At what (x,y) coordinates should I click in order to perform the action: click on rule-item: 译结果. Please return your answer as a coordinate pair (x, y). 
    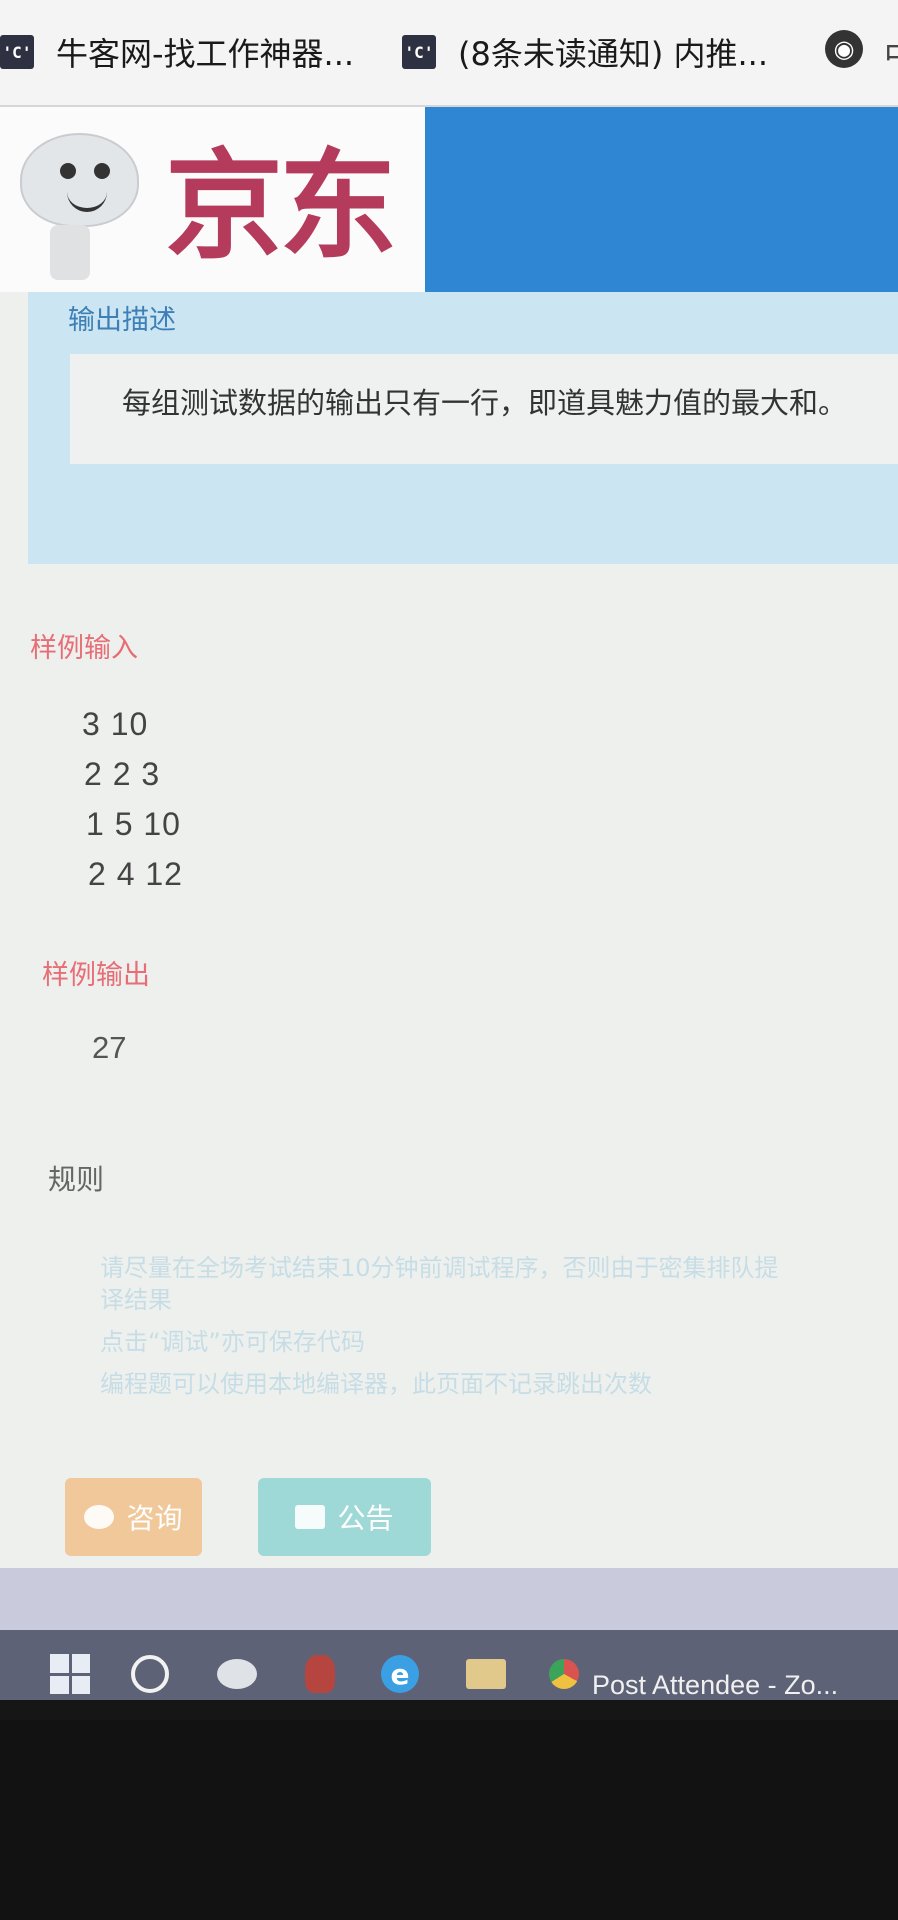
    Looking at the image, I should click on (136, 1300).